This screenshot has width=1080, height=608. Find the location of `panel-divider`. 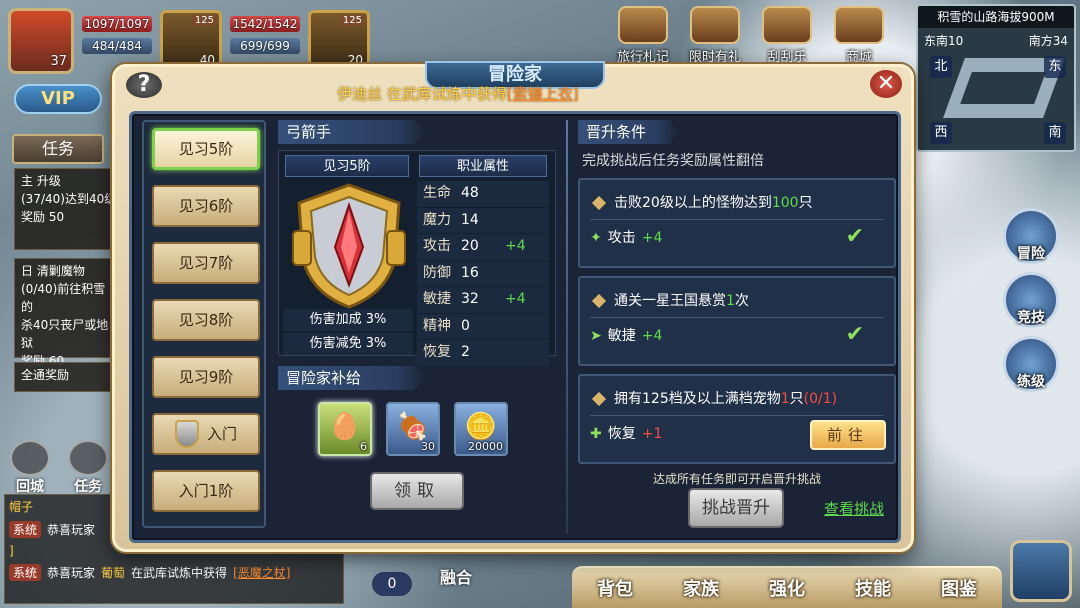

panel-divider is located at coordinates (567, 327).